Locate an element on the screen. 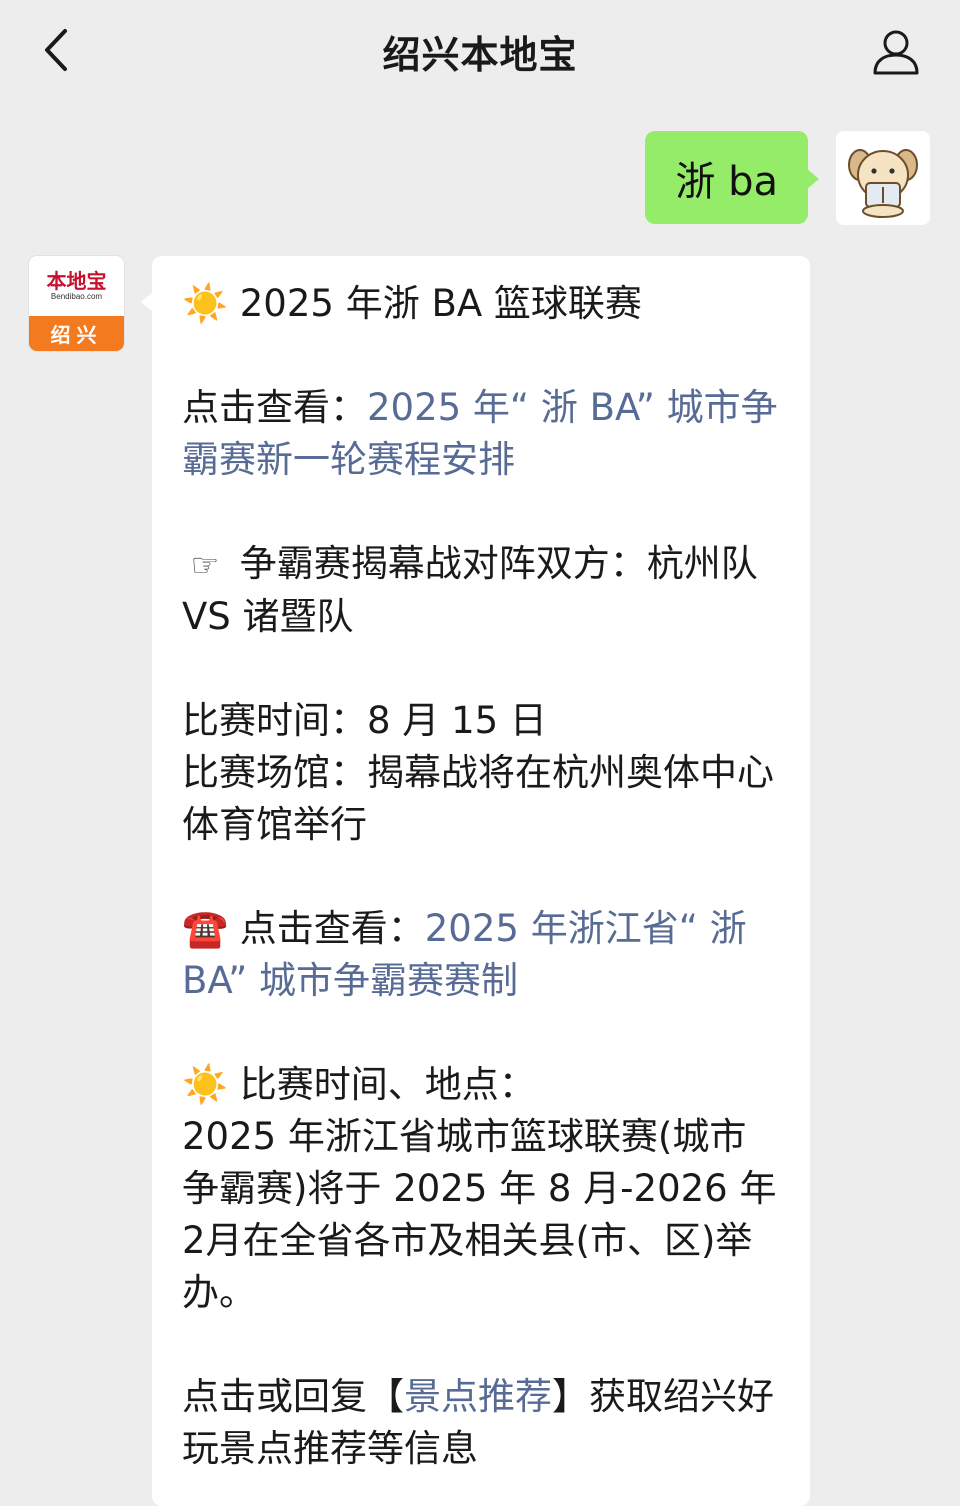  message-line: ☀️ 比赛时间、地点： is located at coordinates (481, 1085).